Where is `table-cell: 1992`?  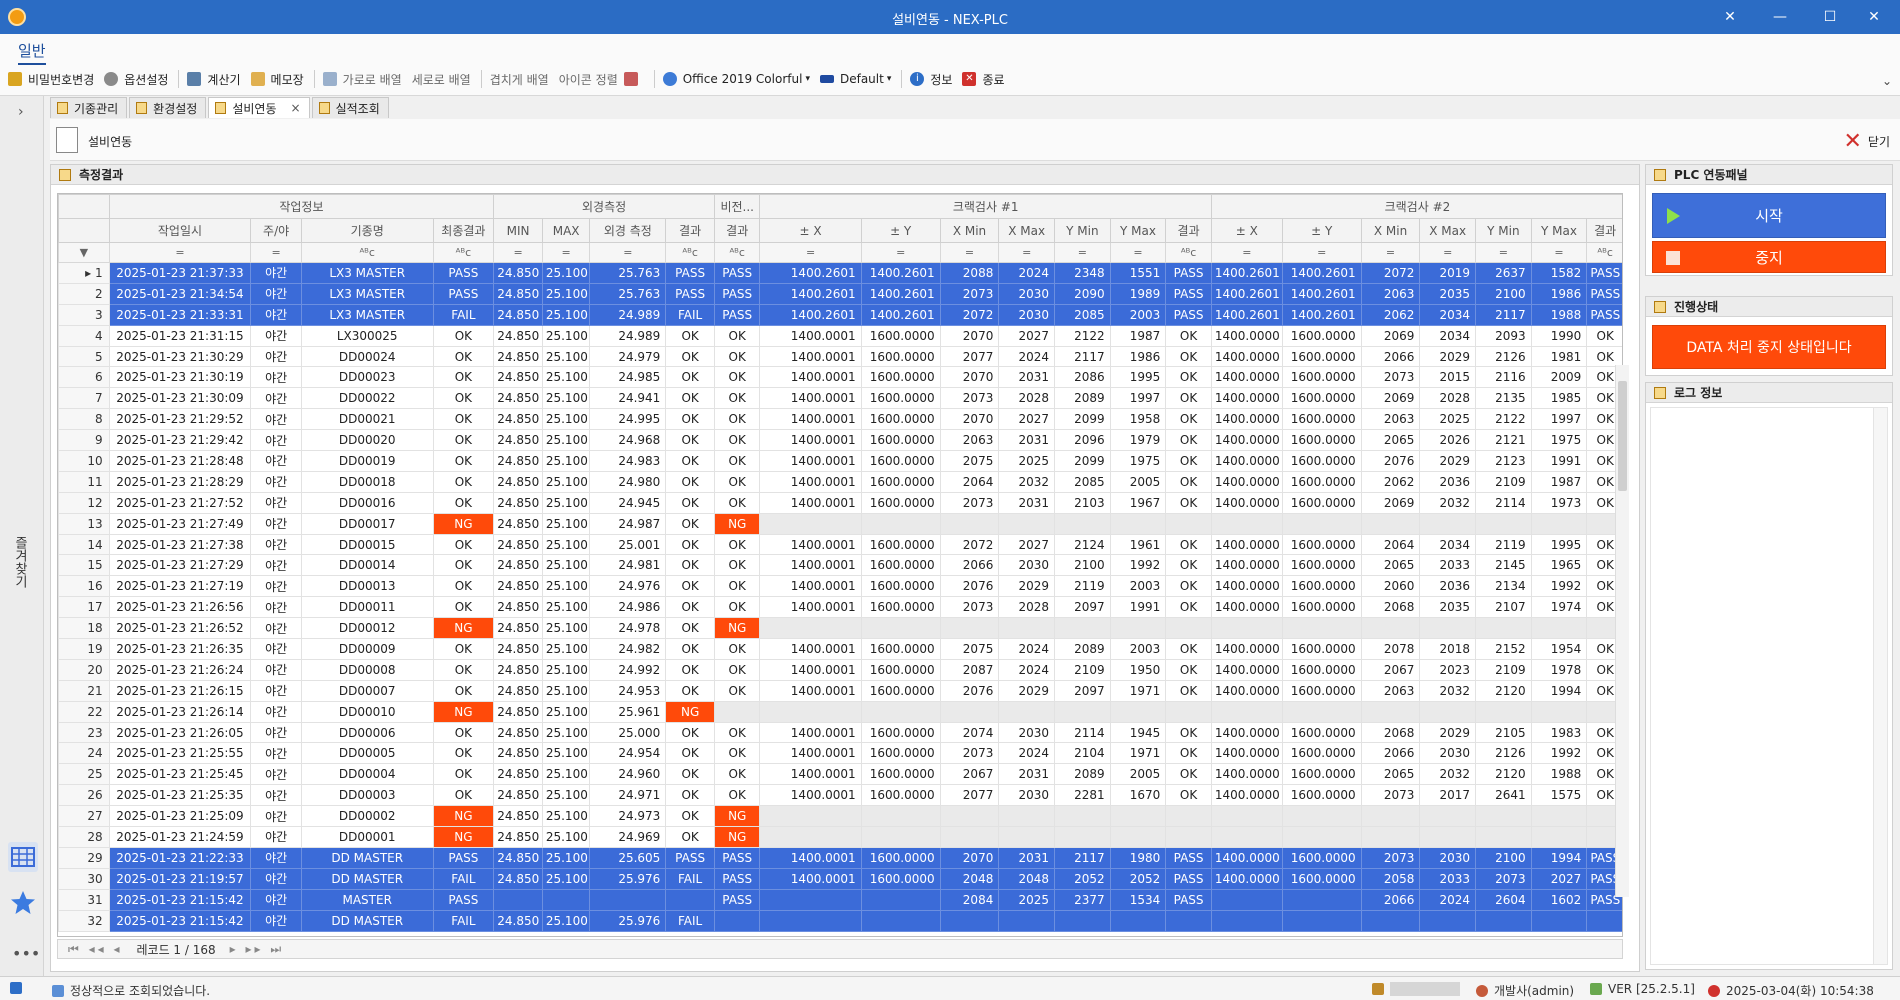
table-cell: 1992 is located at coordinates (1559, 586).